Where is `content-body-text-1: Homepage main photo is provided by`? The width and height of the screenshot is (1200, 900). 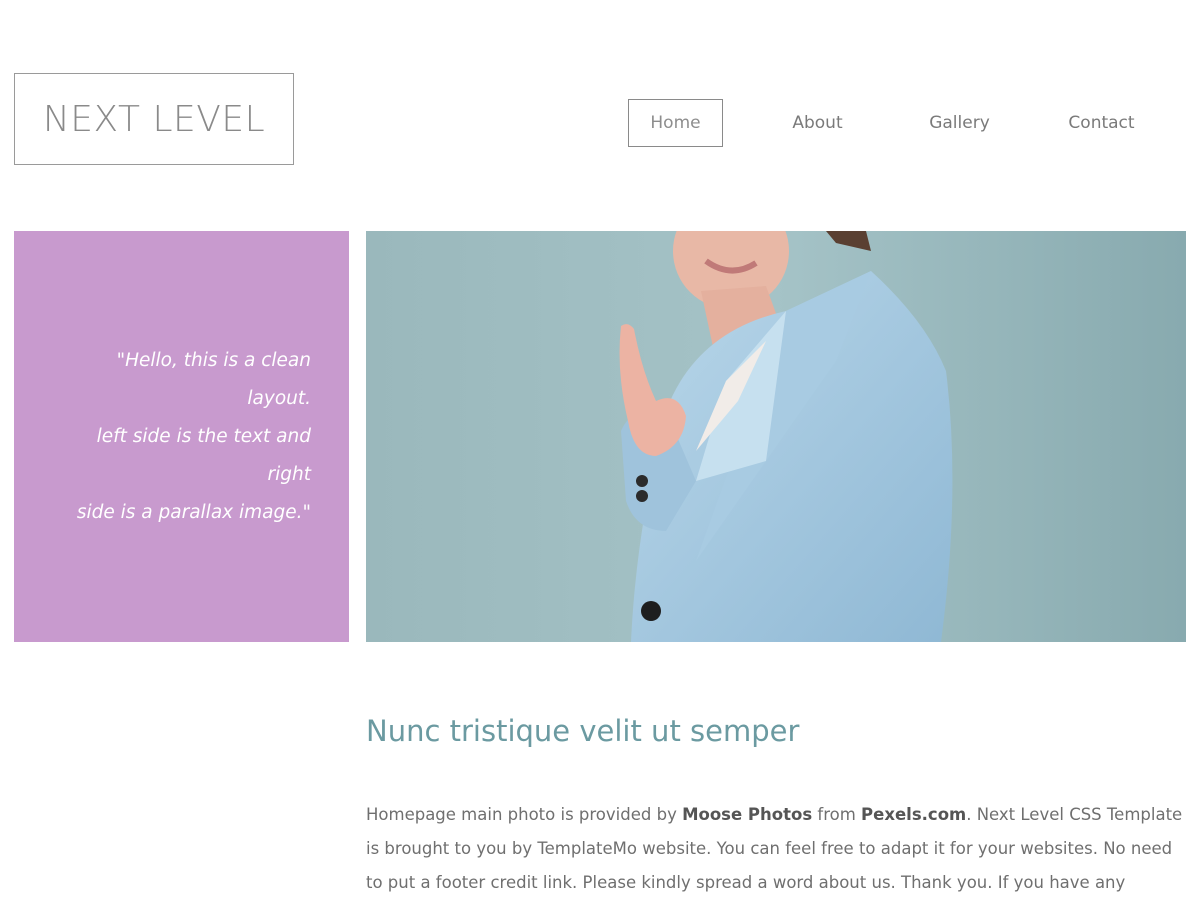
content-body-text-1: Homepage main photo is provided by is located at coordinates (524, 814).